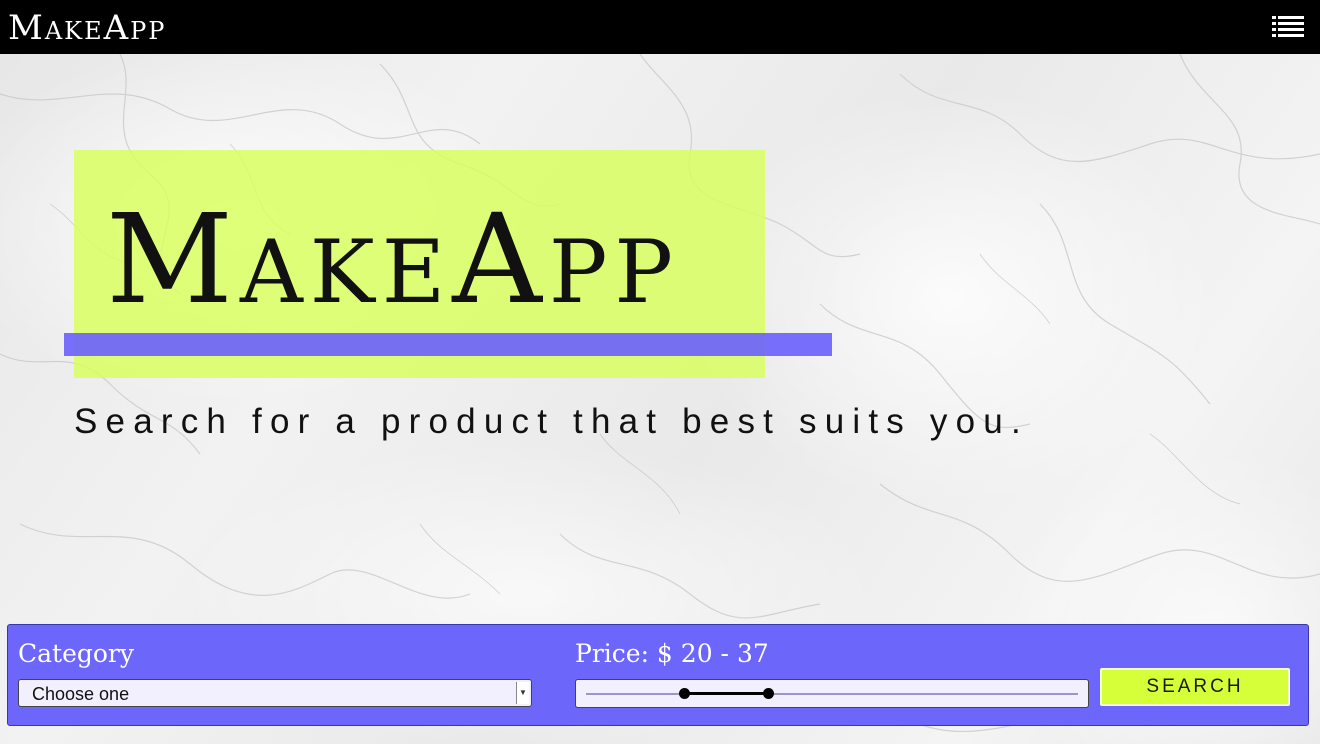 The image size is (1320, 744). What do you see at coordinates (275, 693) in the screenshot?
I see `category-select: Choose one ▼` at bounding box center [275, 693].